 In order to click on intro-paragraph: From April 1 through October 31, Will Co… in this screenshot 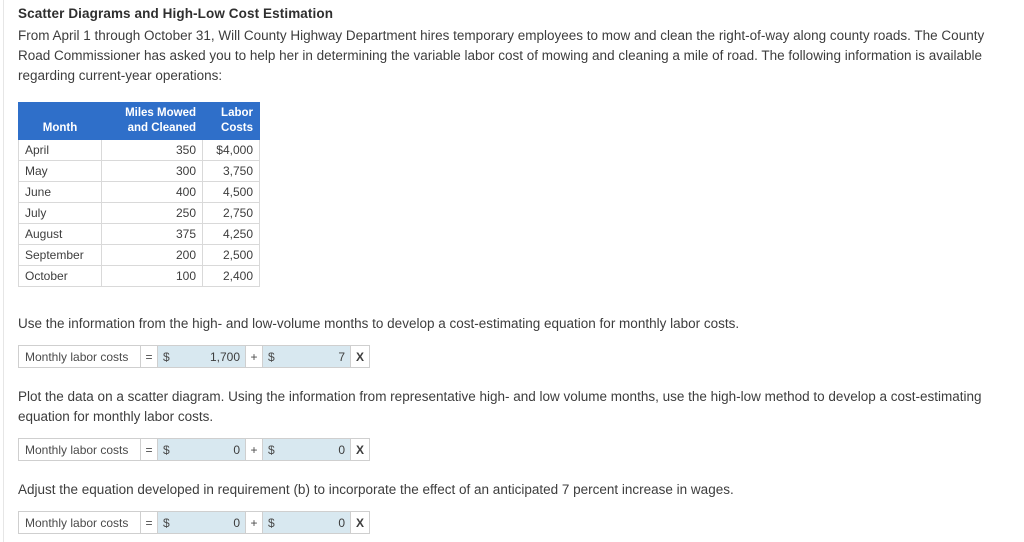, I will do `click(501, 55)`.